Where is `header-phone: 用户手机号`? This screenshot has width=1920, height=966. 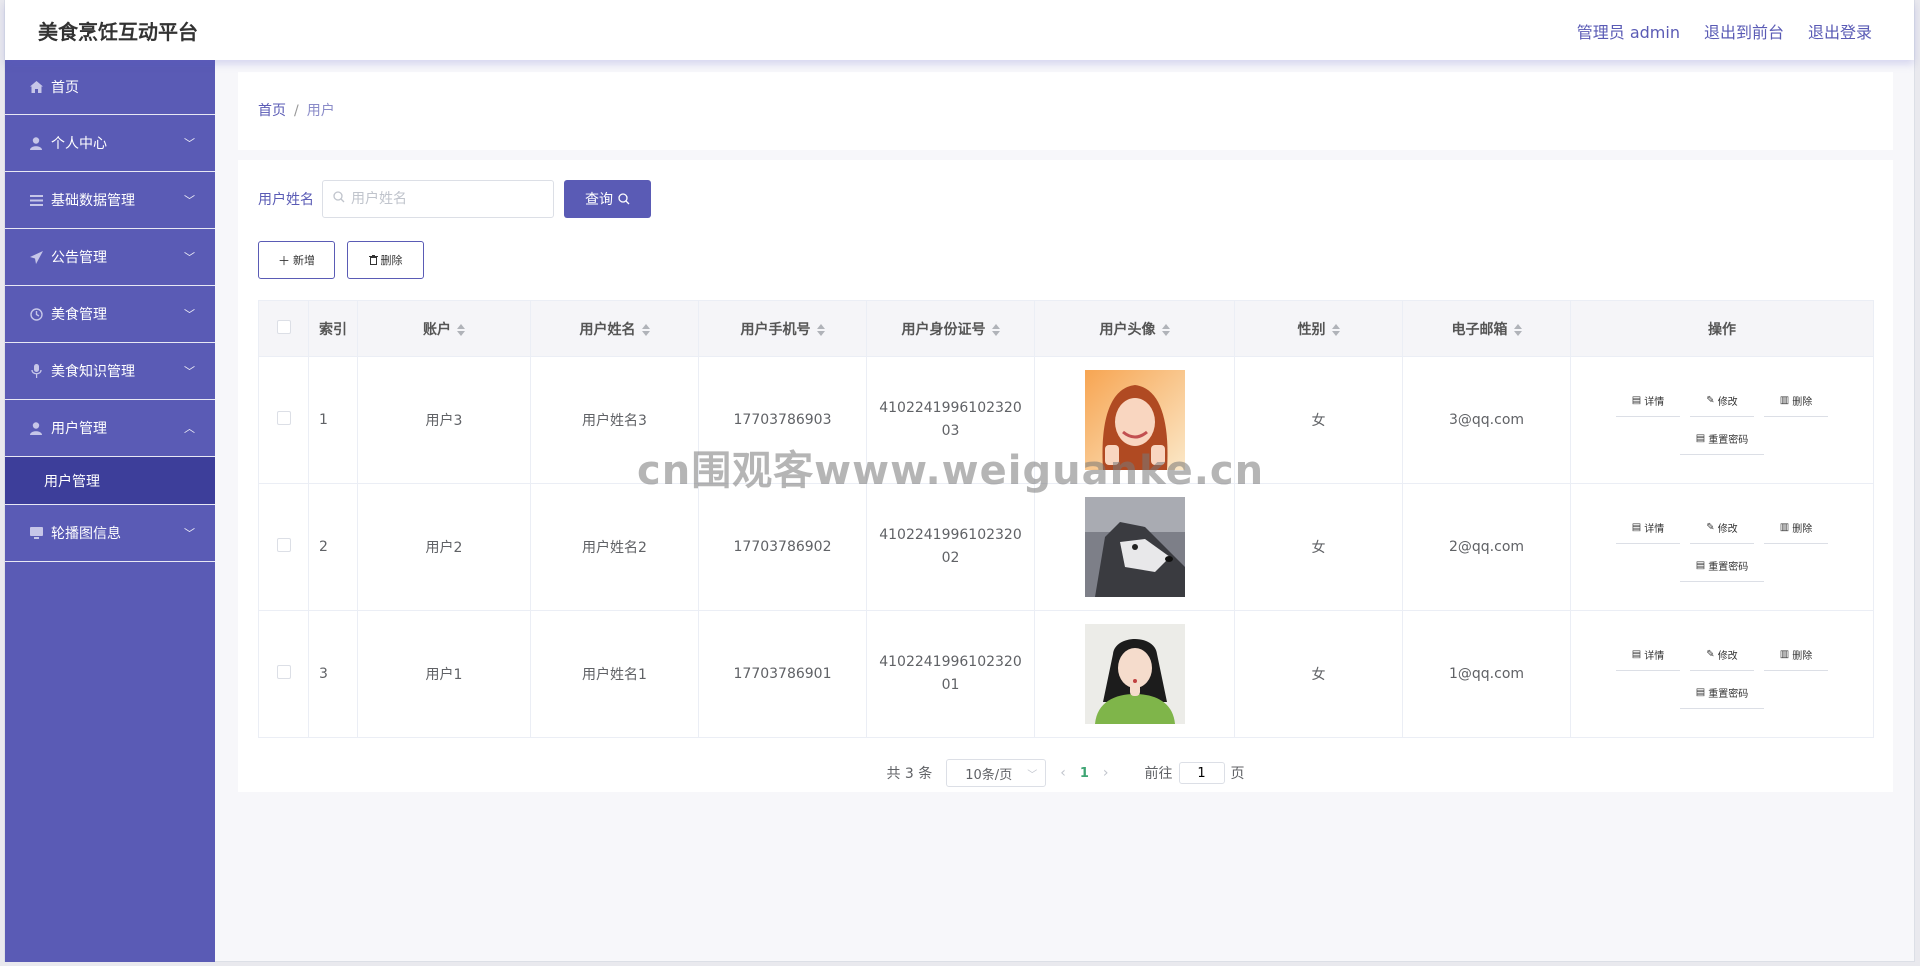
header-phone: 用户手机号 is located at coordinates (782, 328).